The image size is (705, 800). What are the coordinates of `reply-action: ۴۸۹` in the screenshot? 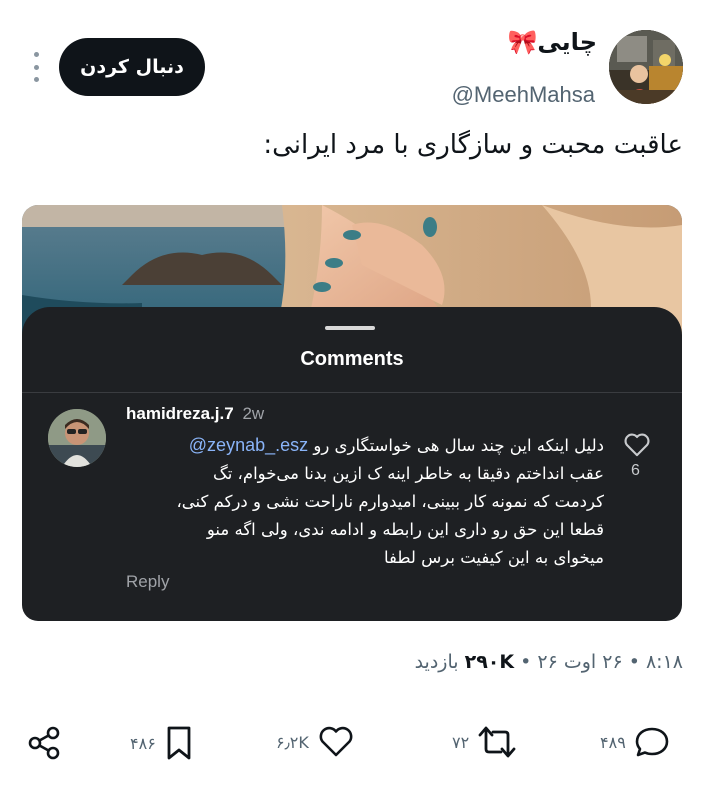 It's located at (635, 742).